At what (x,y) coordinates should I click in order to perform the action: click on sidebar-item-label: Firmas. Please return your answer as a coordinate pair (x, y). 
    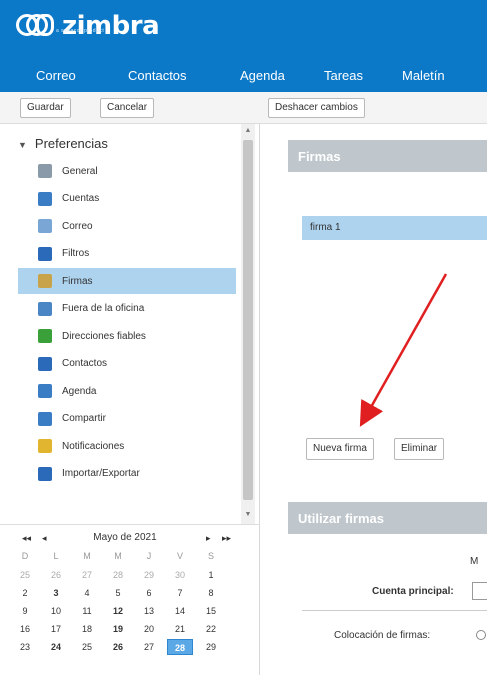
    Looking at the image, I should click on (77, 281).